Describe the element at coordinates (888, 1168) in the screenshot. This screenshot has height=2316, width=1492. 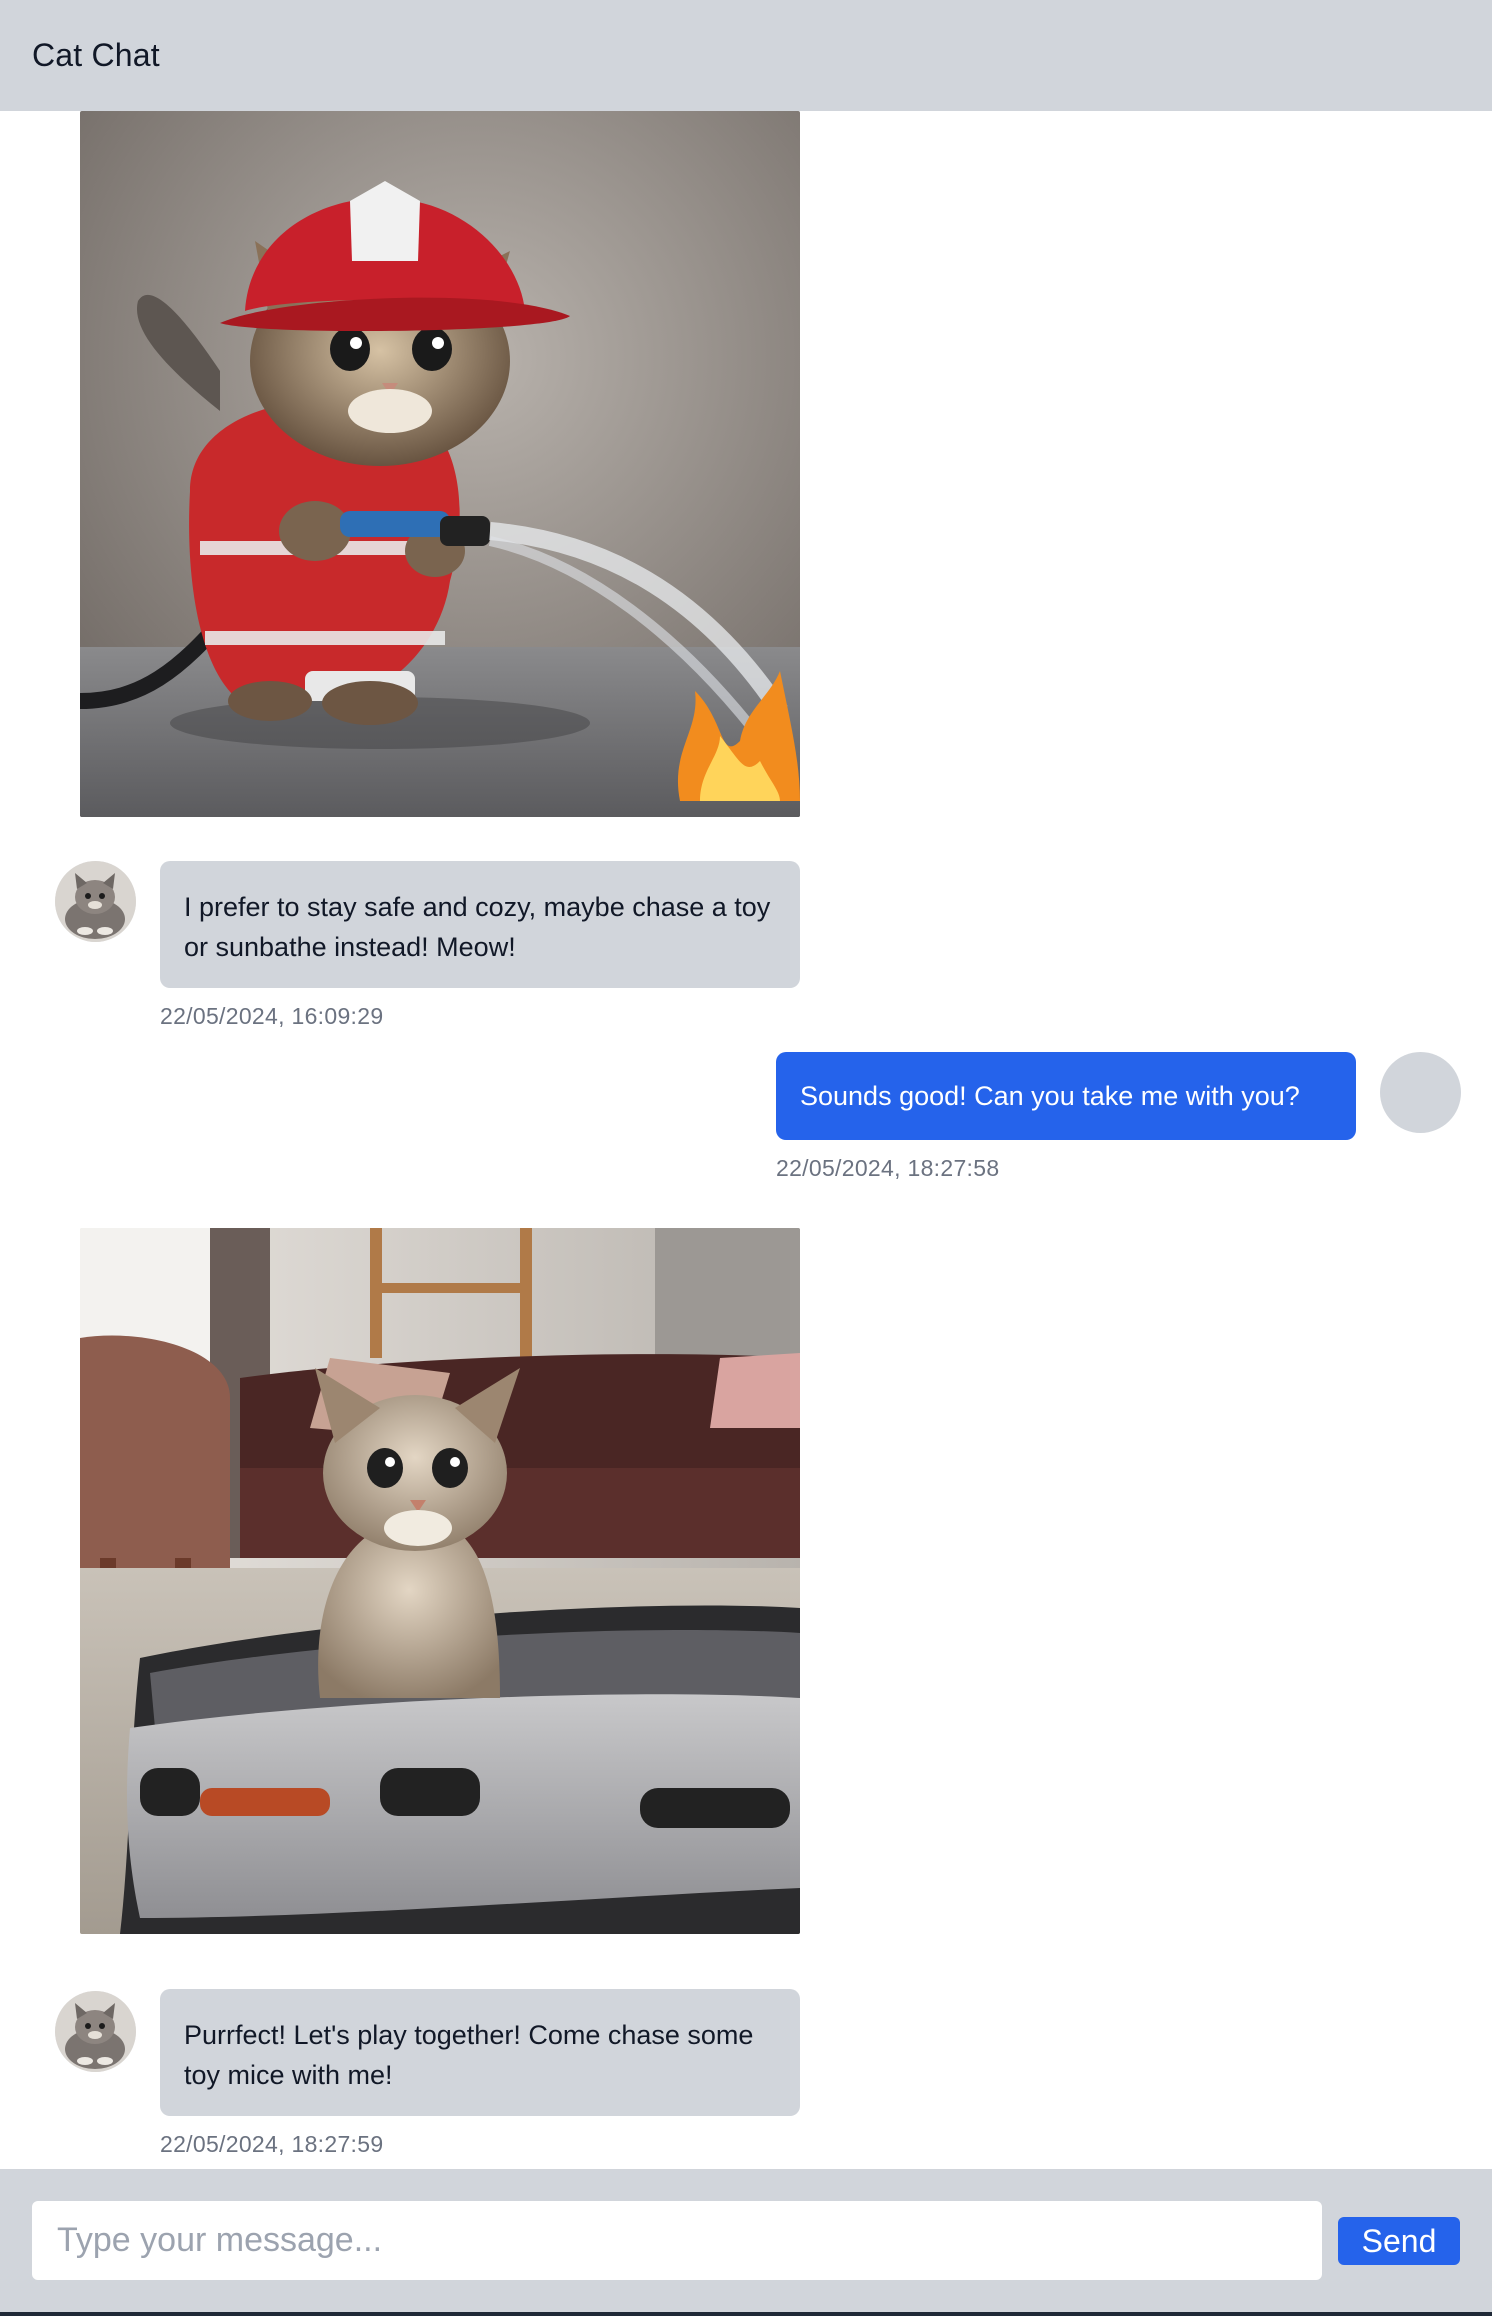
I see `message-timestamp: 22/05/2024, 18:27:58` at that location.